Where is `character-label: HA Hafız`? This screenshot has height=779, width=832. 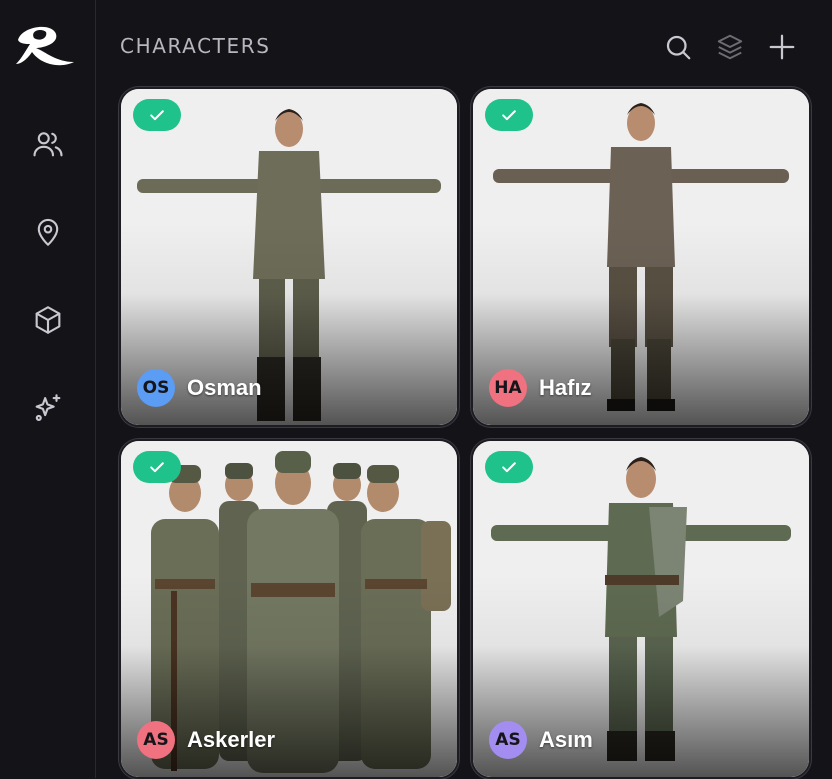 character-label: HA Hafız is located at coordinates (540, 388).